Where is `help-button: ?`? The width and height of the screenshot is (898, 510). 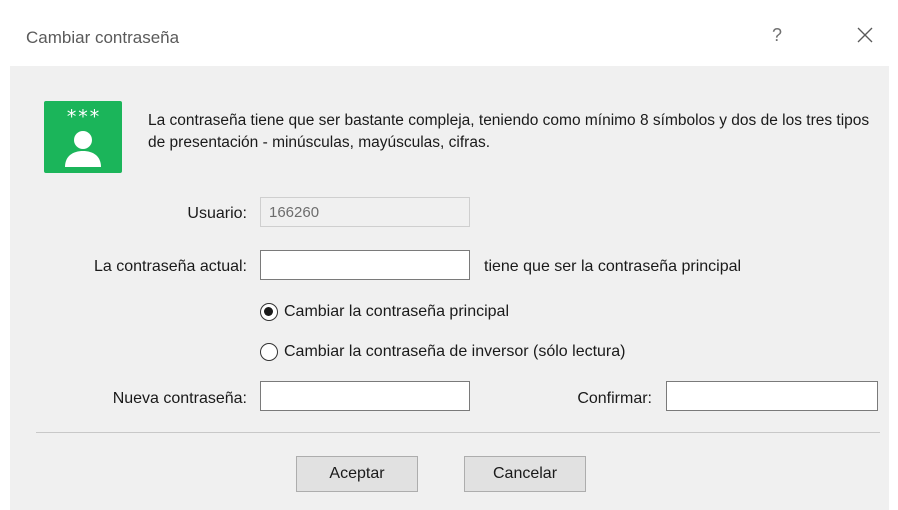 help-button: ? is located at coordinates (777, 35).